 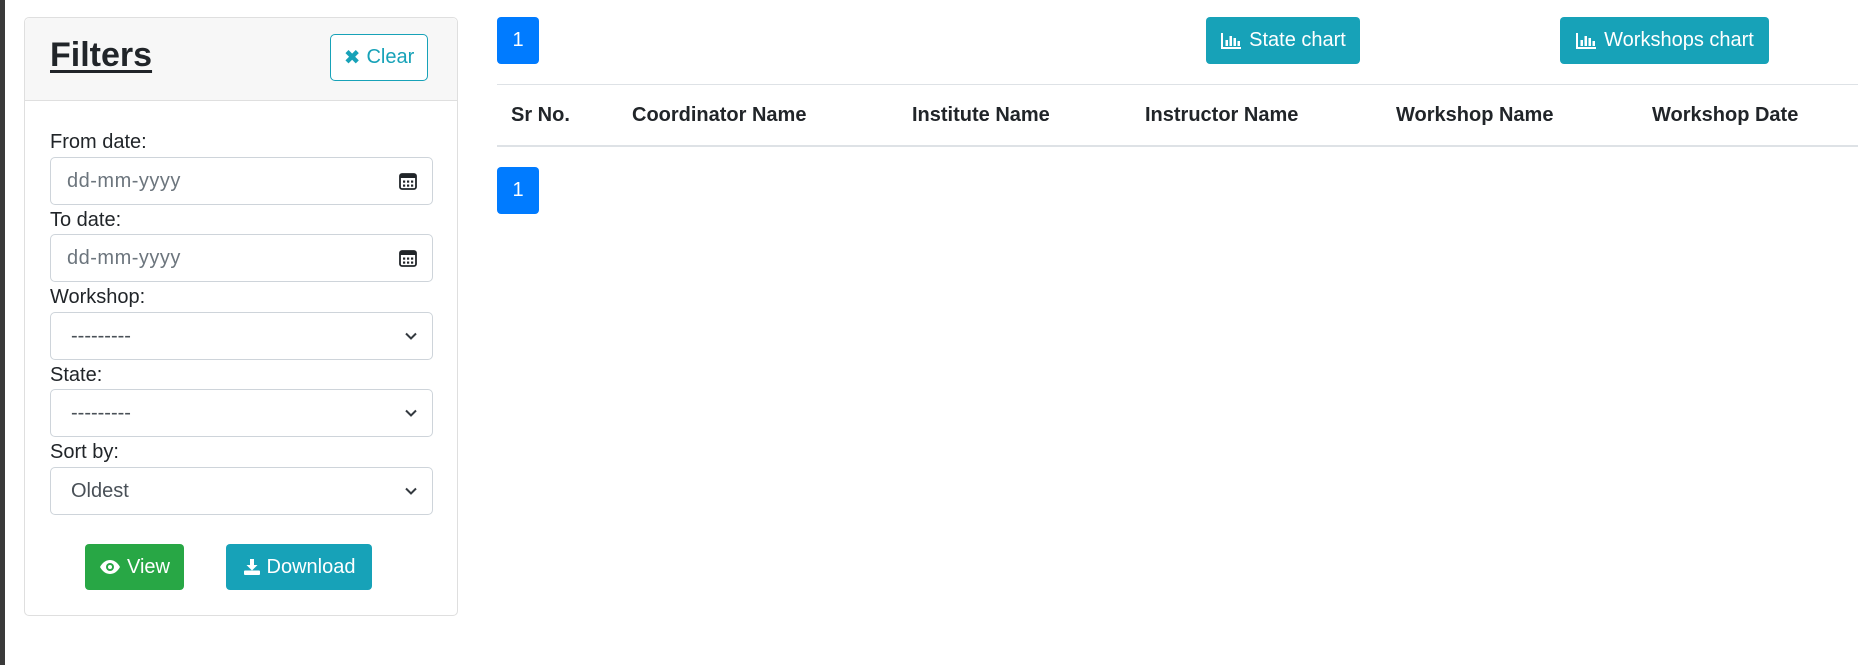 What do you see at coordinates (241, 491) in the screenshot?
I see `sort-by-select: Oldest` at bounding box center [241, 491].